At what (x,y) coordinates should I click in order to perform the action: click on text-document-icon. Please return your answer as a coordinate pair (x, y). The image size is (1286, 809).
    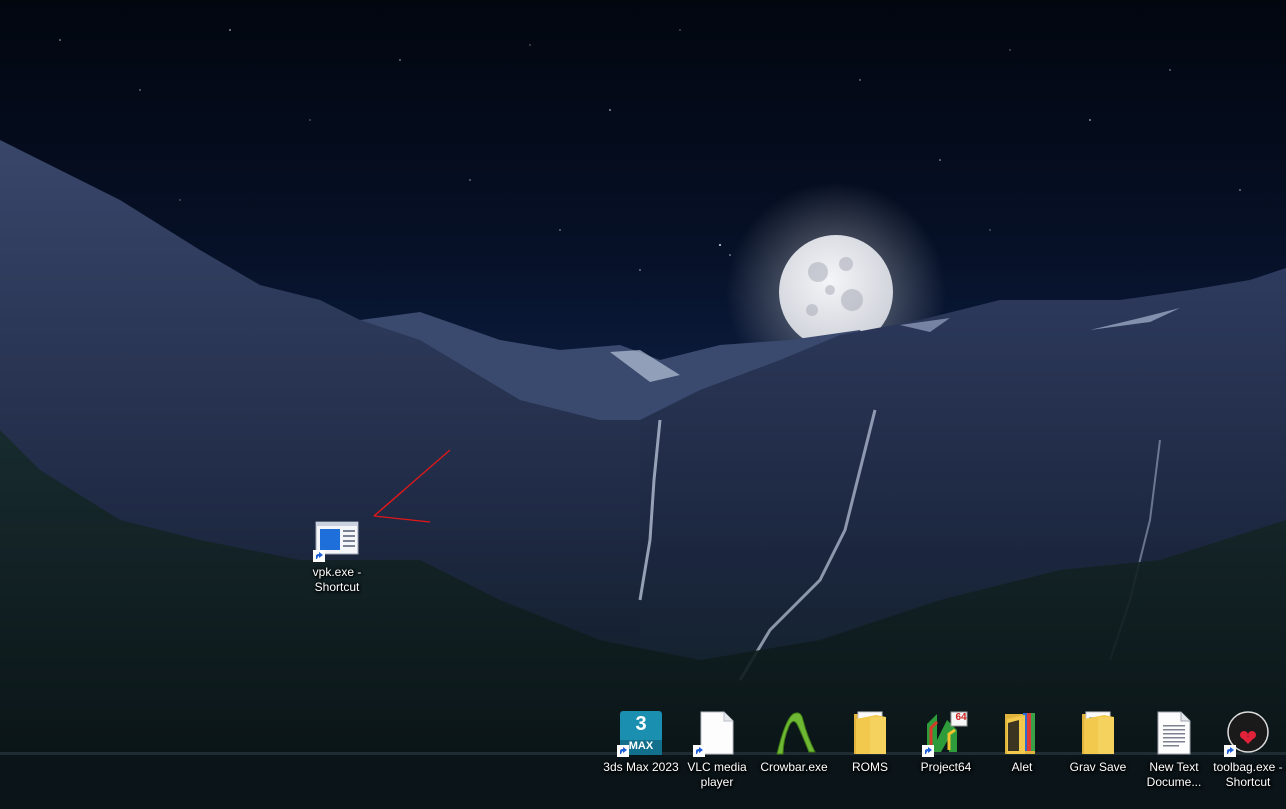
    Looking at the image, I should click on (1174, 733).